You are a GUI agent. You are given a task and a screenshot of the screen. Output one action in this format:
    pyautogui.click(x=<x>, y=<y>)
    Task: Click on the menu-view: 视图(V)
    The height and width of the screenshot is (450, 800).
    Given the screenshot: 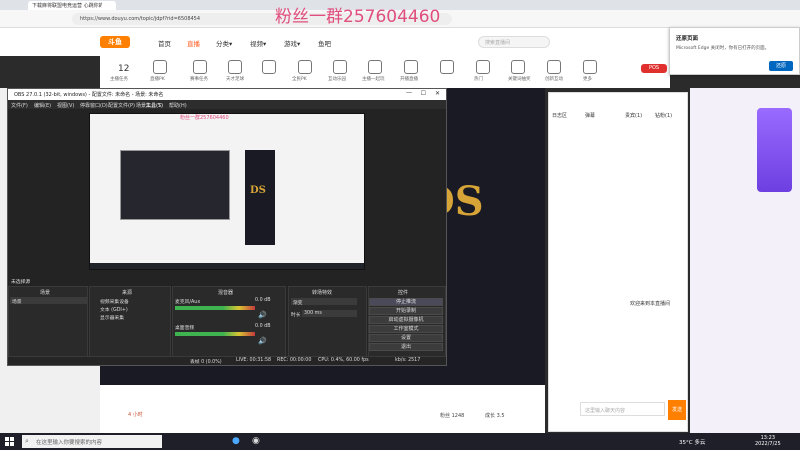 What is the action you would take?
    pyautogui.click(x=65, y=105)
    